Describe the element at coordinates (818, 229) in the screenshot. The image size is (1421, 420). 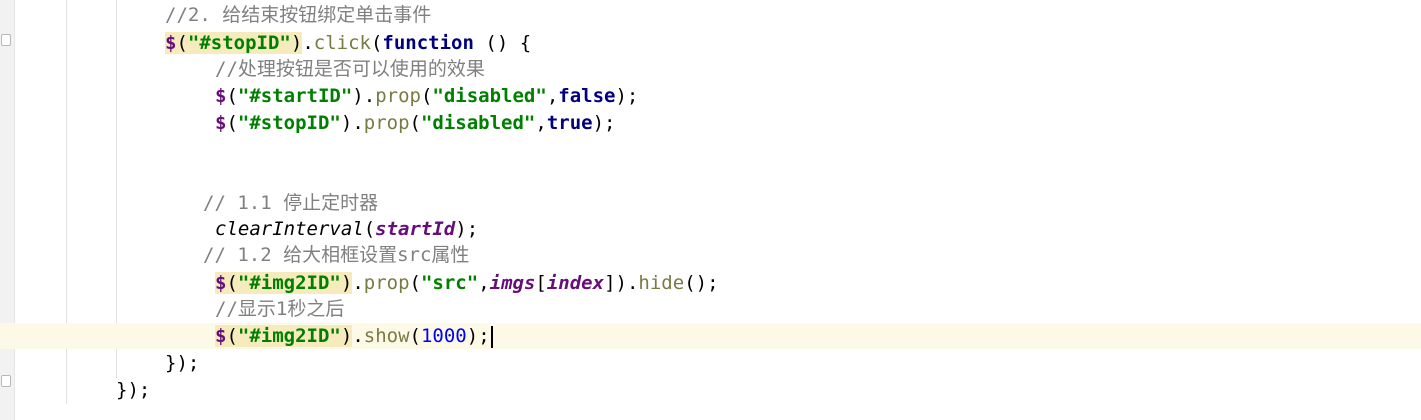
I see `code-line-9: clearInterval(startId);` at that location.